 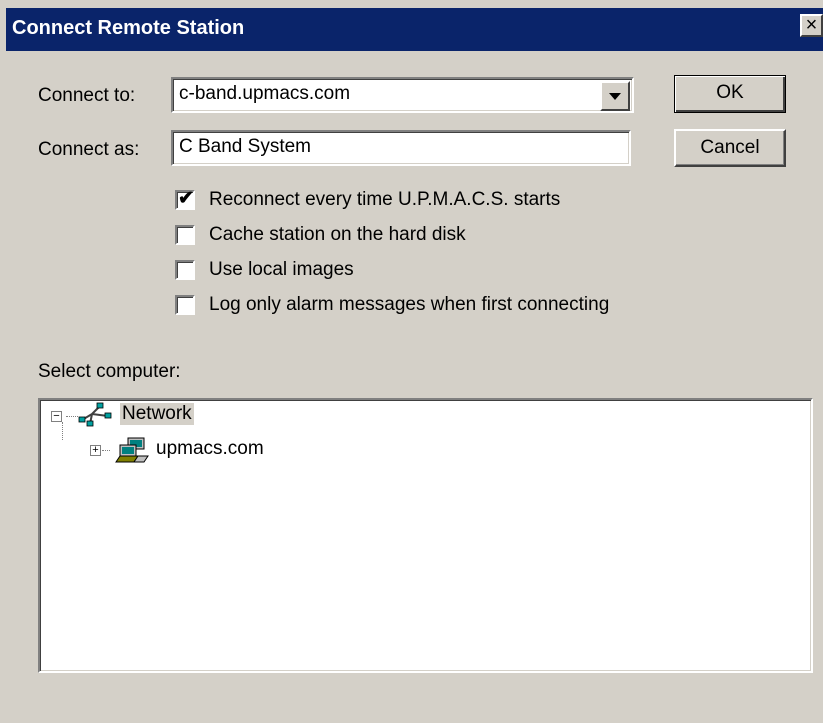 What do you see at coordinates (384, 200) in the screenshot?
I see `reconnect-checkbox-label: Reconnect every time U.P.M.A.C.S. starts` at bounding box center [384, 200].